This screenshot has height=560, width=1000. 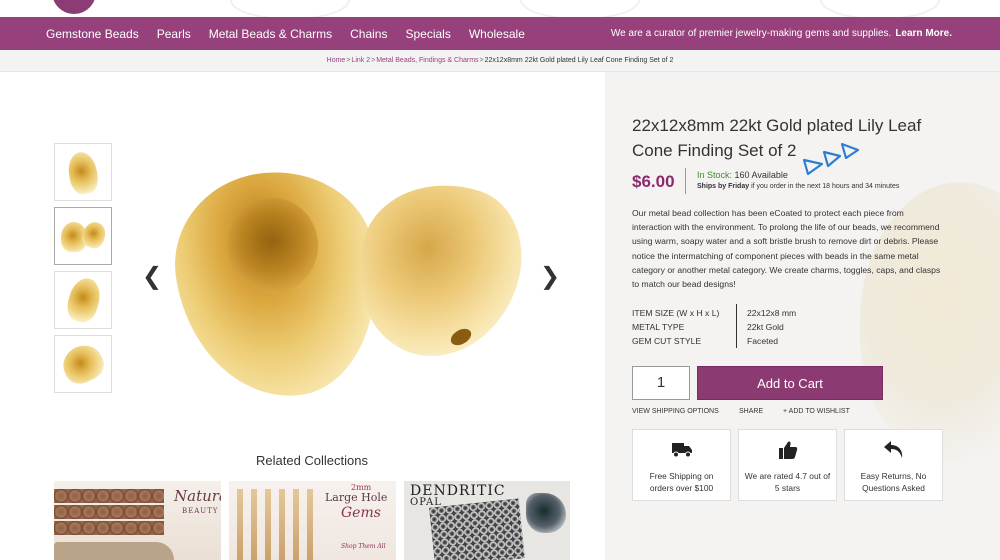 What do you see at coordinates (497, 34) in the screenshot?
I see `nav-wholesale: Wholesale` at bounding box center [497, 34].